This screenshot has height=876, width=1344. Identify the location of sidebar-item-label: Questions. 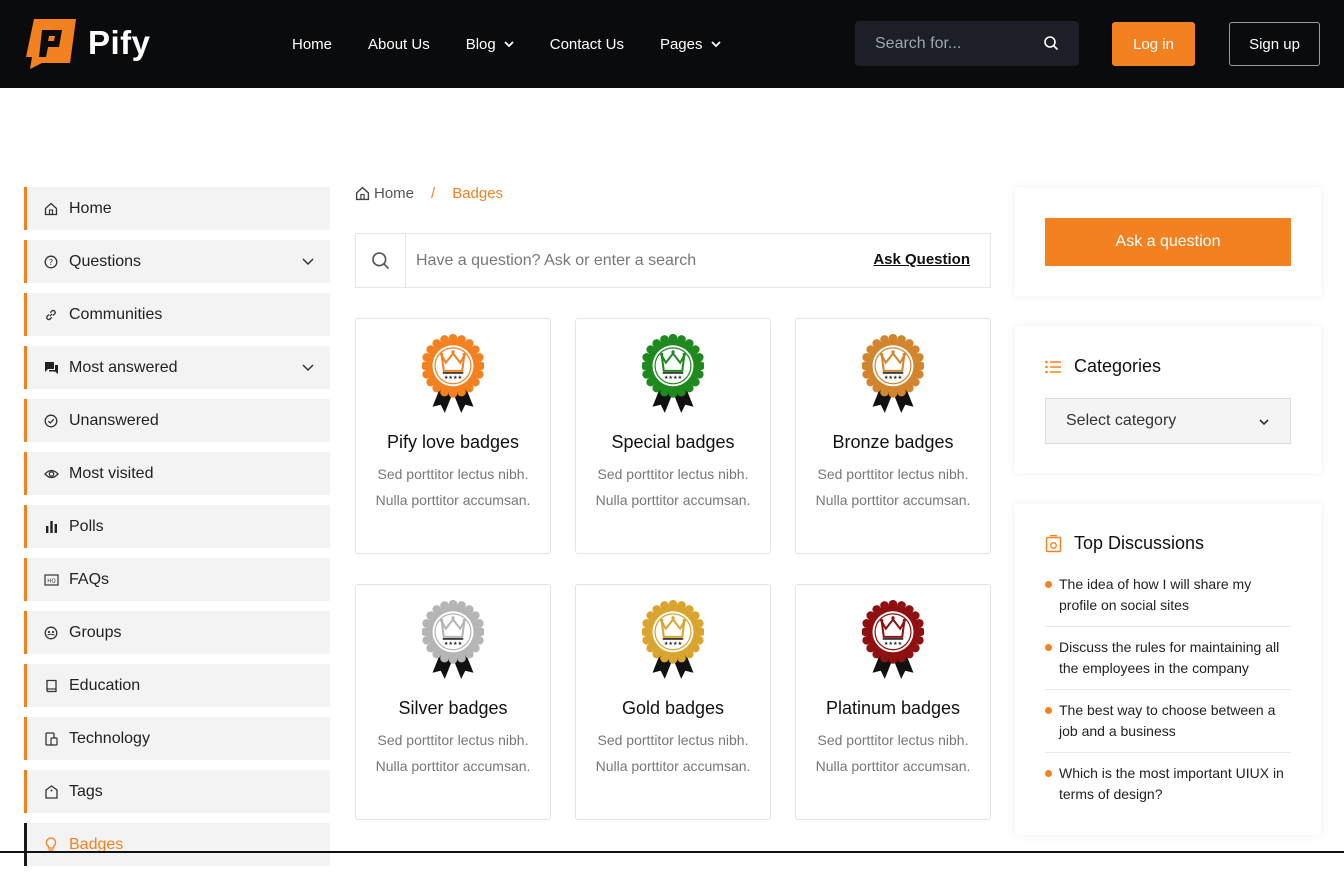
(105, 261).